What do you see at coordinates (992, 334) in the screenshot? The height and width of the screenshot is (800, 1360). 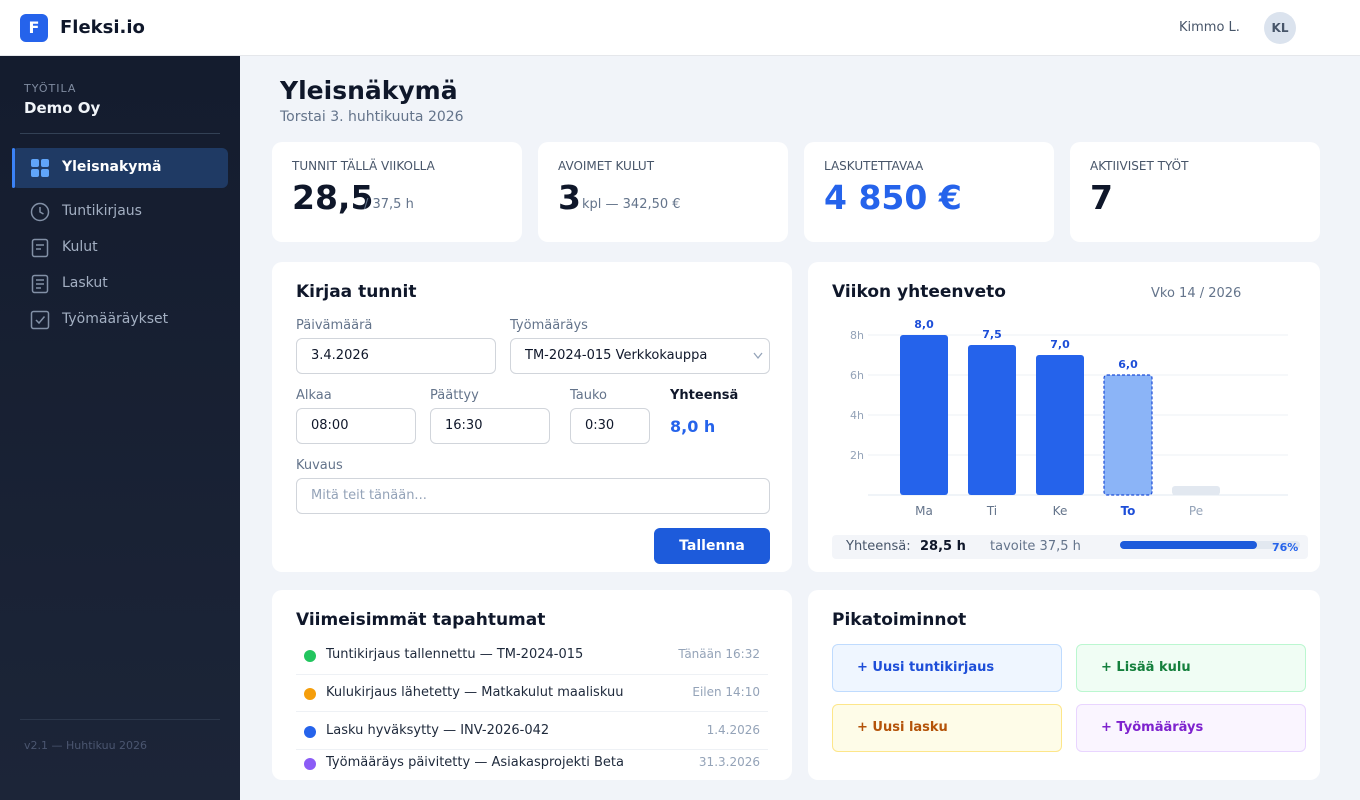 I see `data-label: 7,5` at bounding box center [992, 334].